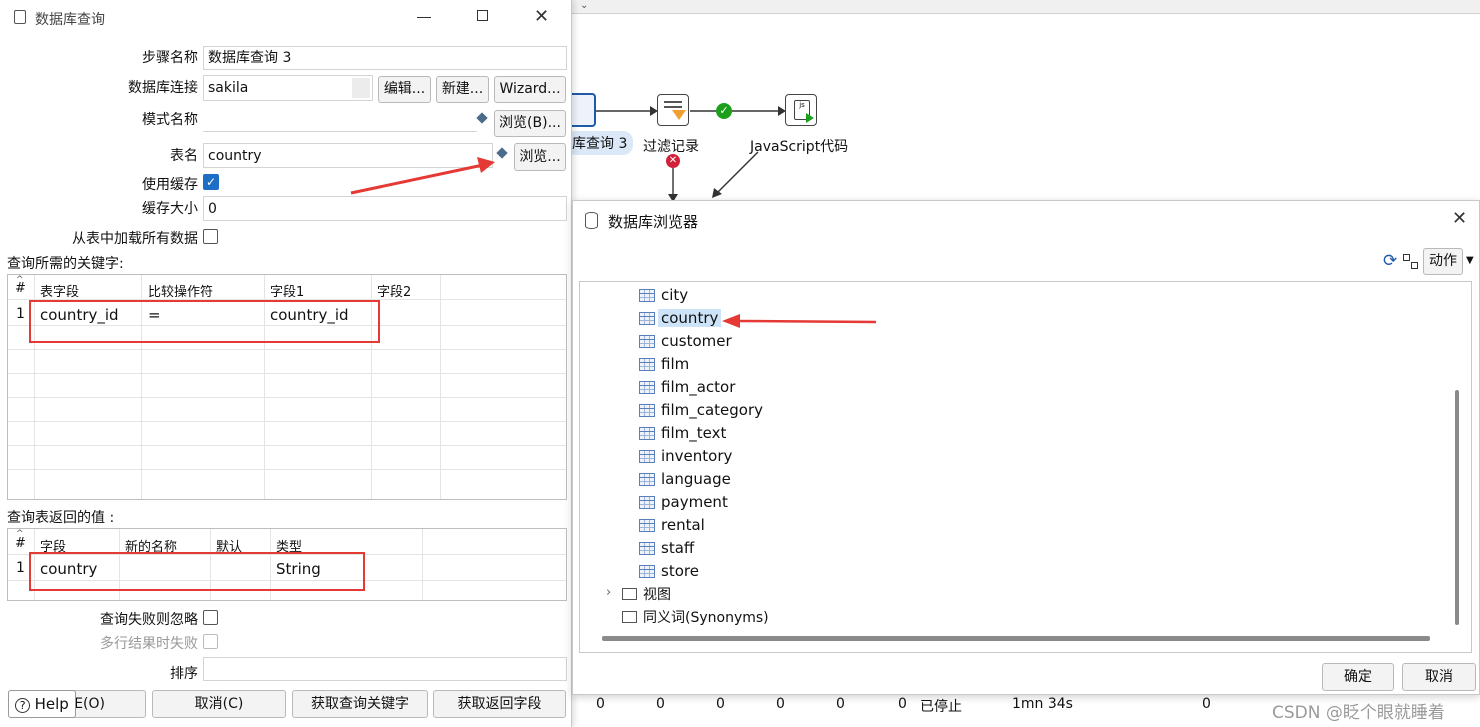 Image resolution: width=1480 pixels, height=727 pixels. What do you see at coordinates (1443, 261) in the screenshot?
I see `action-button: 动作` at bounding box center [1443, 261].